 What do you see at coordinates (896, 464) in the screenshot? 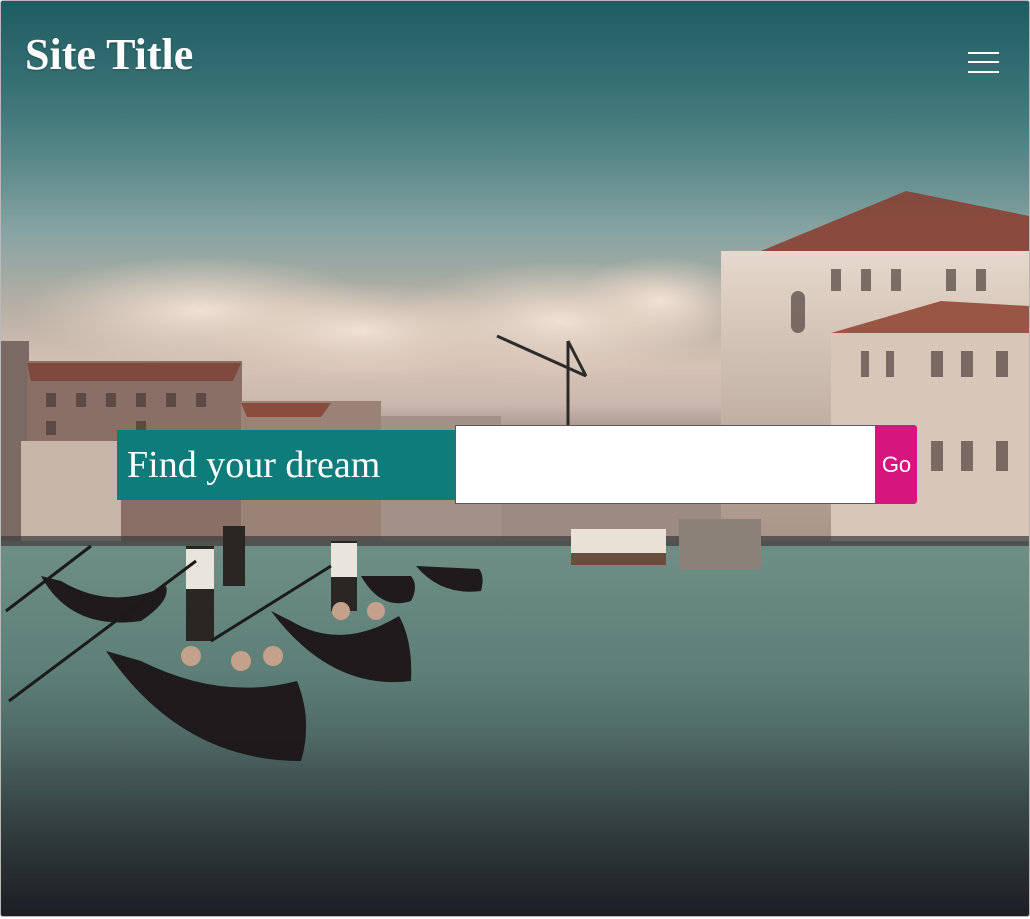
I see `go-button: Go` at bounding box center [896, 464].